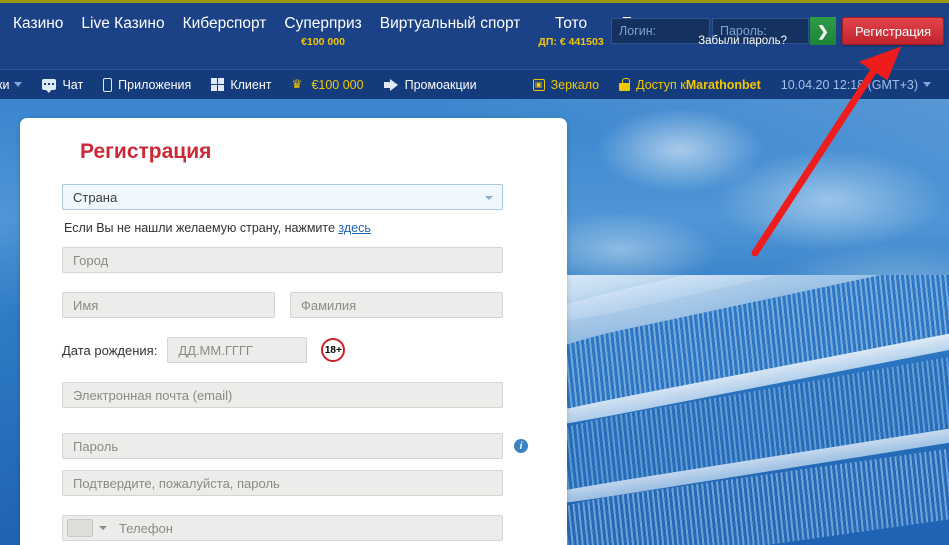  Describe the element at coordinates (282, 395) in the screenshot. I see `email-input` at that location.